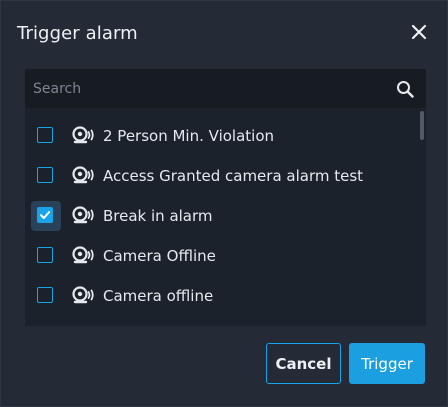 Image resolution: width=448 pixels, height=407 pixels. I want to click on list-item: Camera offline, so click(221, 297).